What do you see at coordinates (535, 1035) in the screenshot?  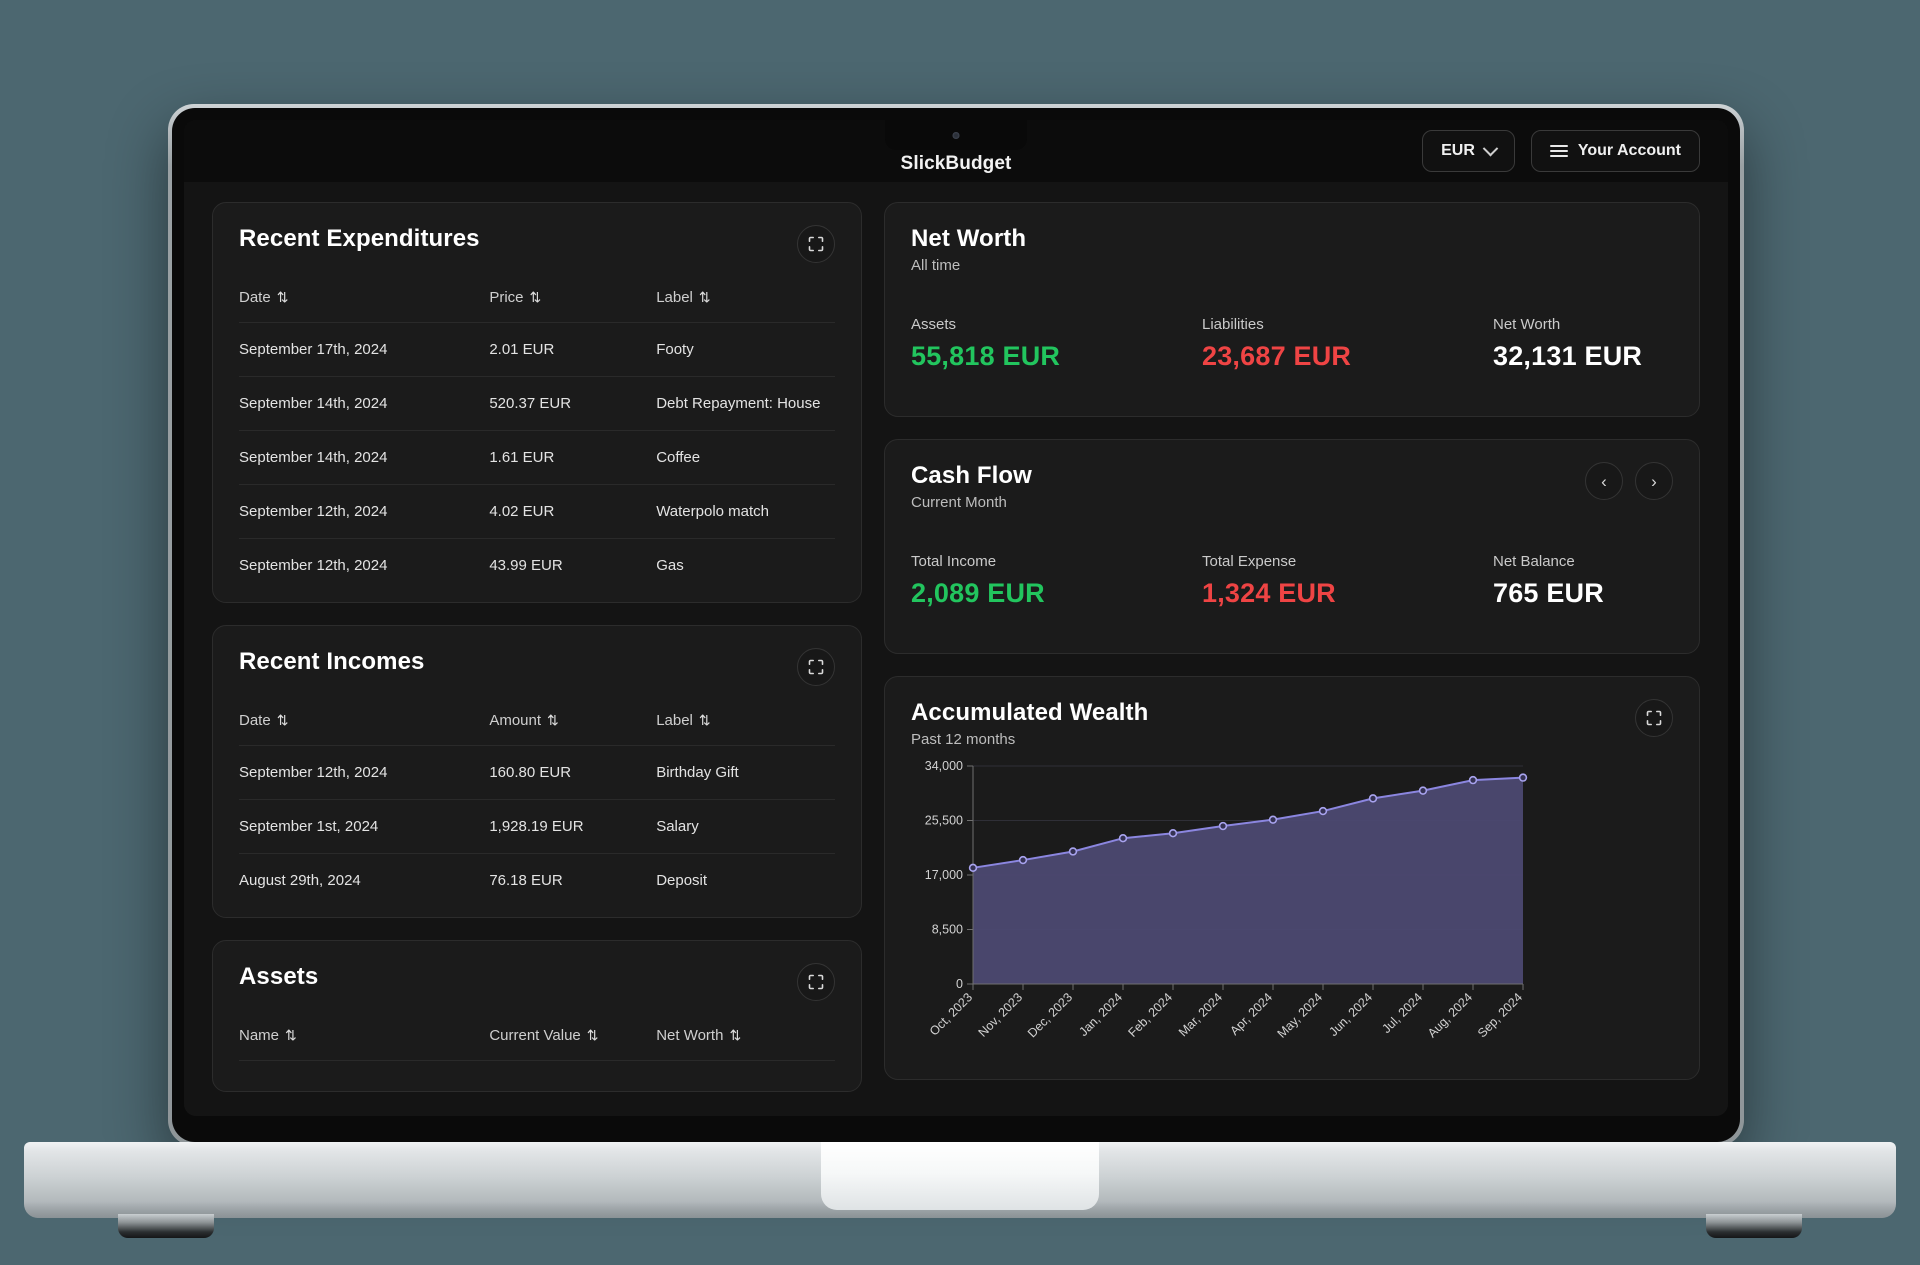 I see `column-label: Current Value` at bounding box center [535, 1035].